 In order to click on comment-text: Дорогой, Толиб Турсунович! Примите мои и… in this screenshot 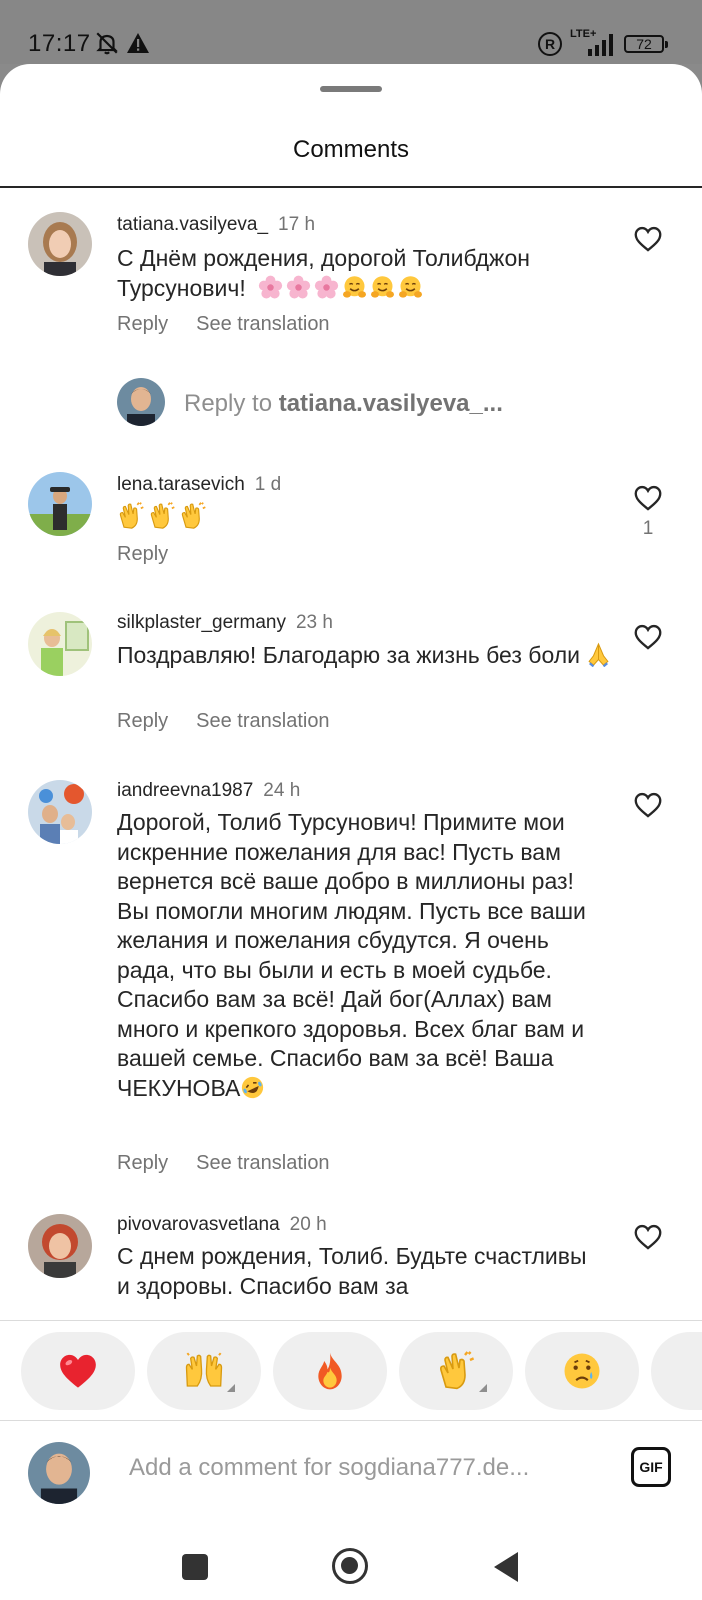, I will do `click(351, 955)`.